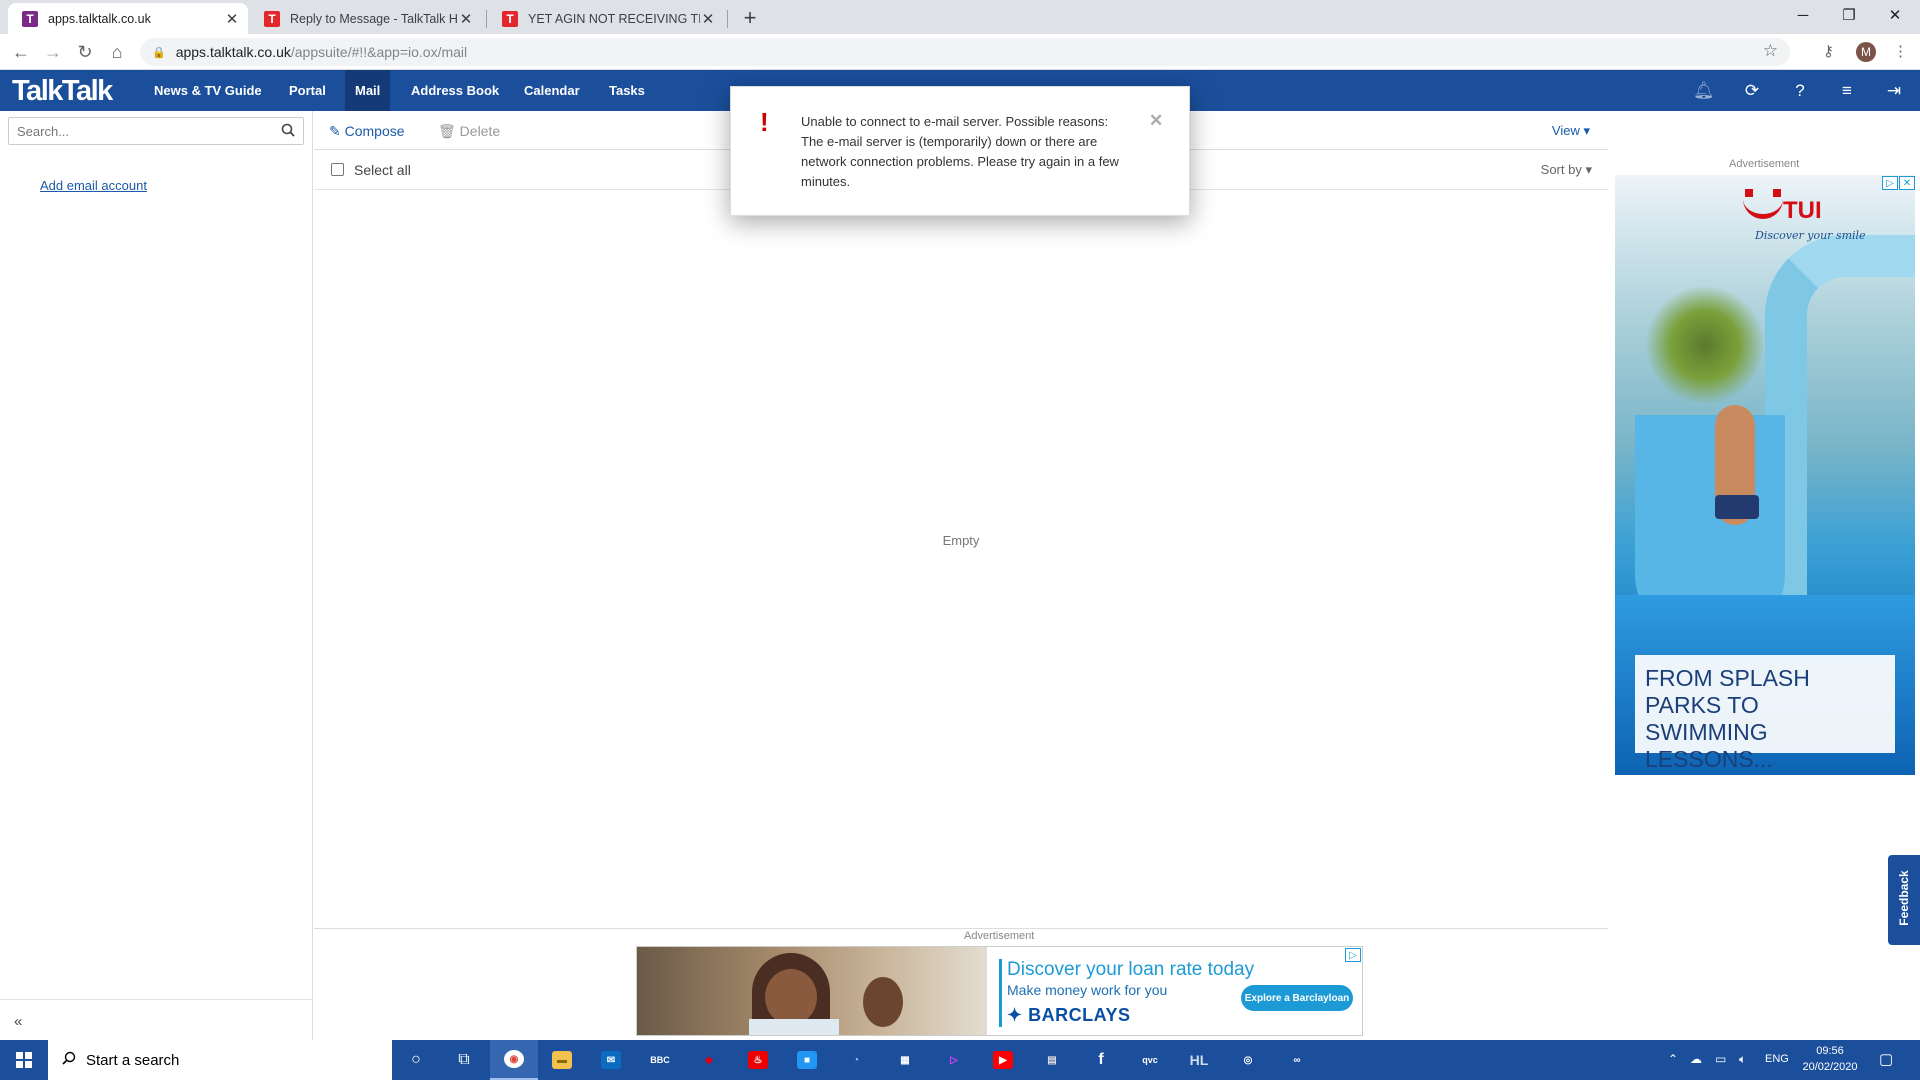 Image resolution: width=1920 pixels, height=1080 pixels. What do you see at coordinates (905, 1060) in the screenshot?
I see `calculator-icon: ▦` at bounding box center [905, 1060].